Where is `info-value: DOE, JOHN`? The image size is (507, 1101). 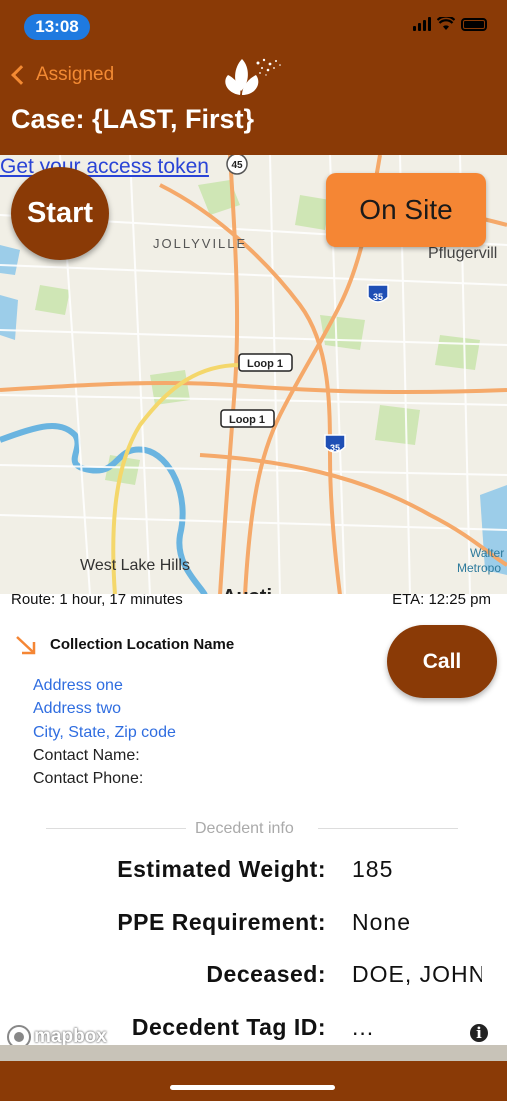
info-value: DOE, JOHN is located at coordinates (417, 974).